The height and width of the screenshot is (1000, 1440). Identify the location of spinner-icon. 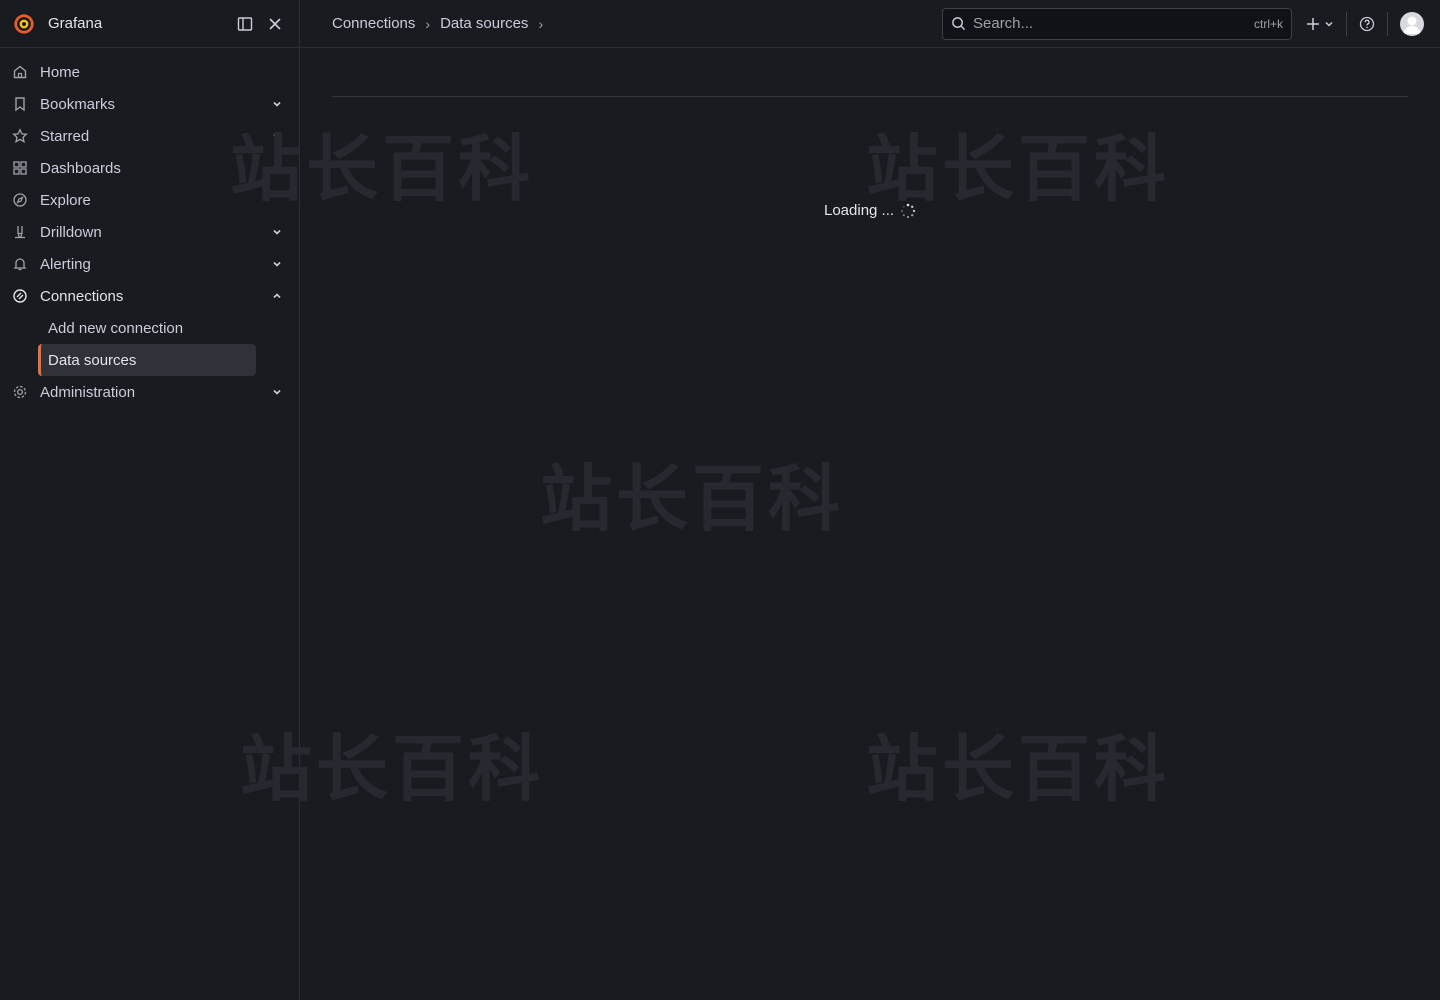
(908, 210).